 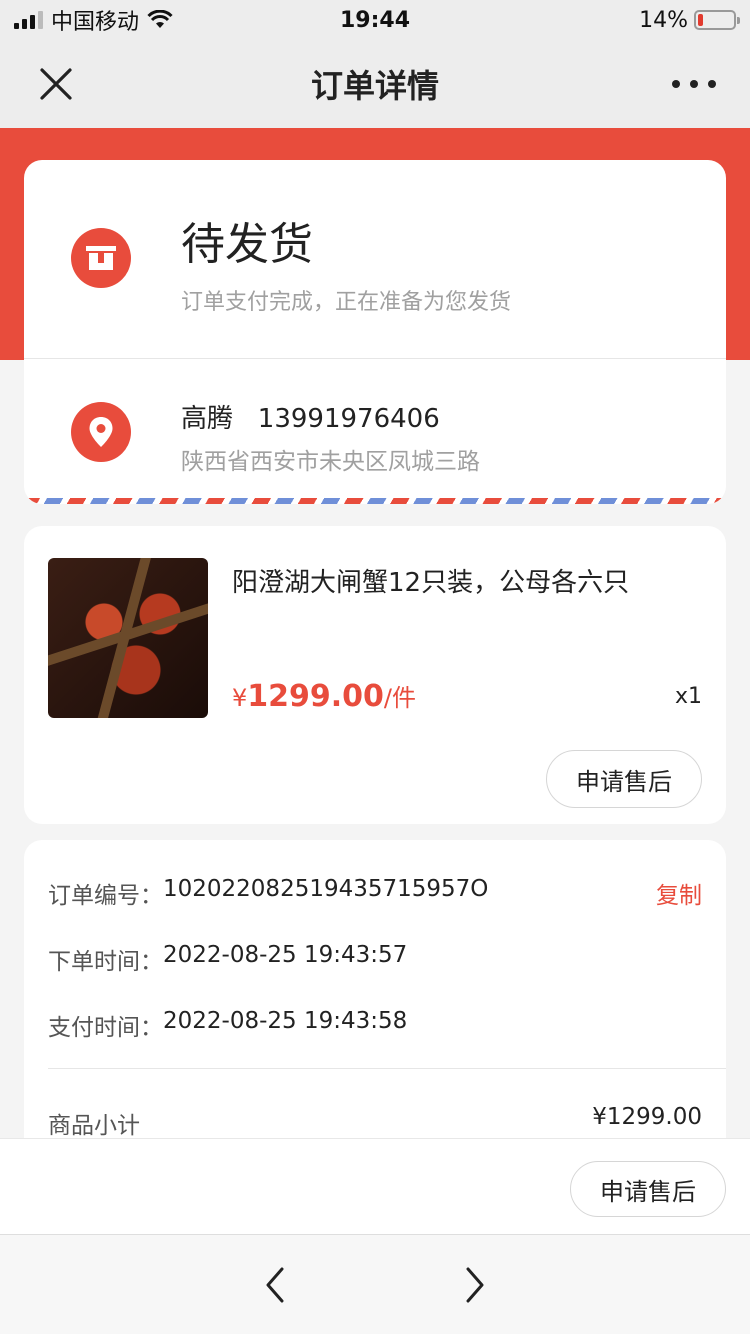 I want to click on carrier-label: 中国移动, so click(x=95, y=22).